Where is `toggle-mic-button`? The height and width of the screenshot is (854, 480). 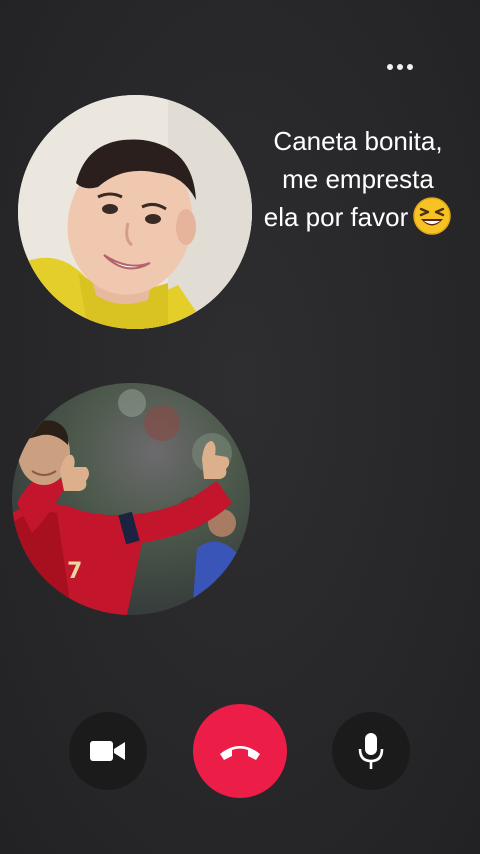
toggle-mic-button is located at coordinates (371, 751).